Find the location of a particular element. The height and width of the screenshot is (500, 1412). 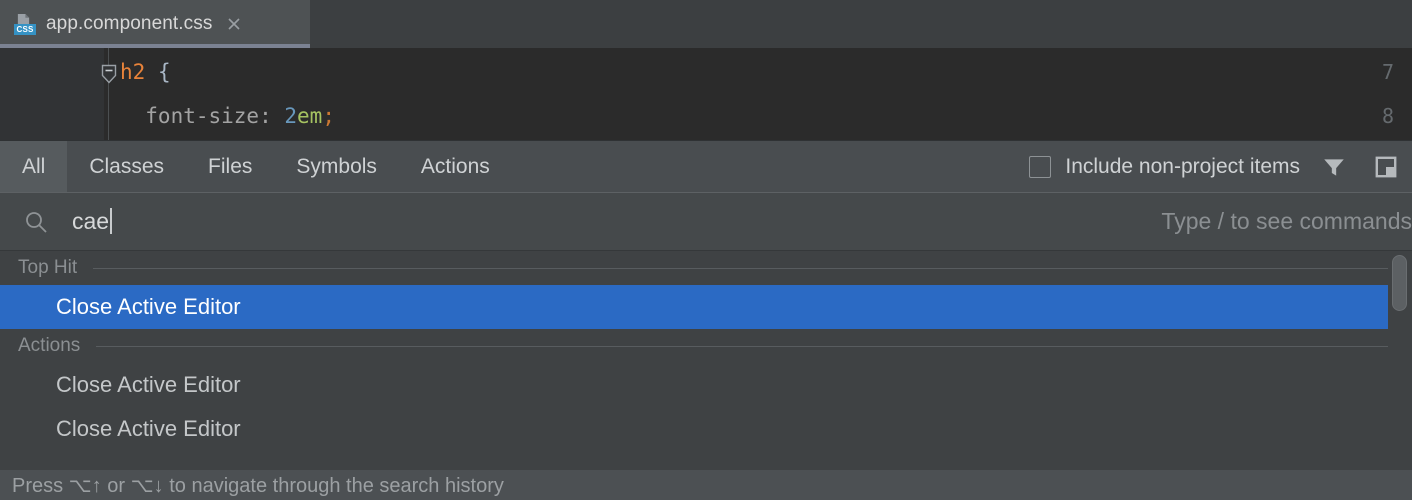

tab-classes: Classes is located at coordinates (126, 166).